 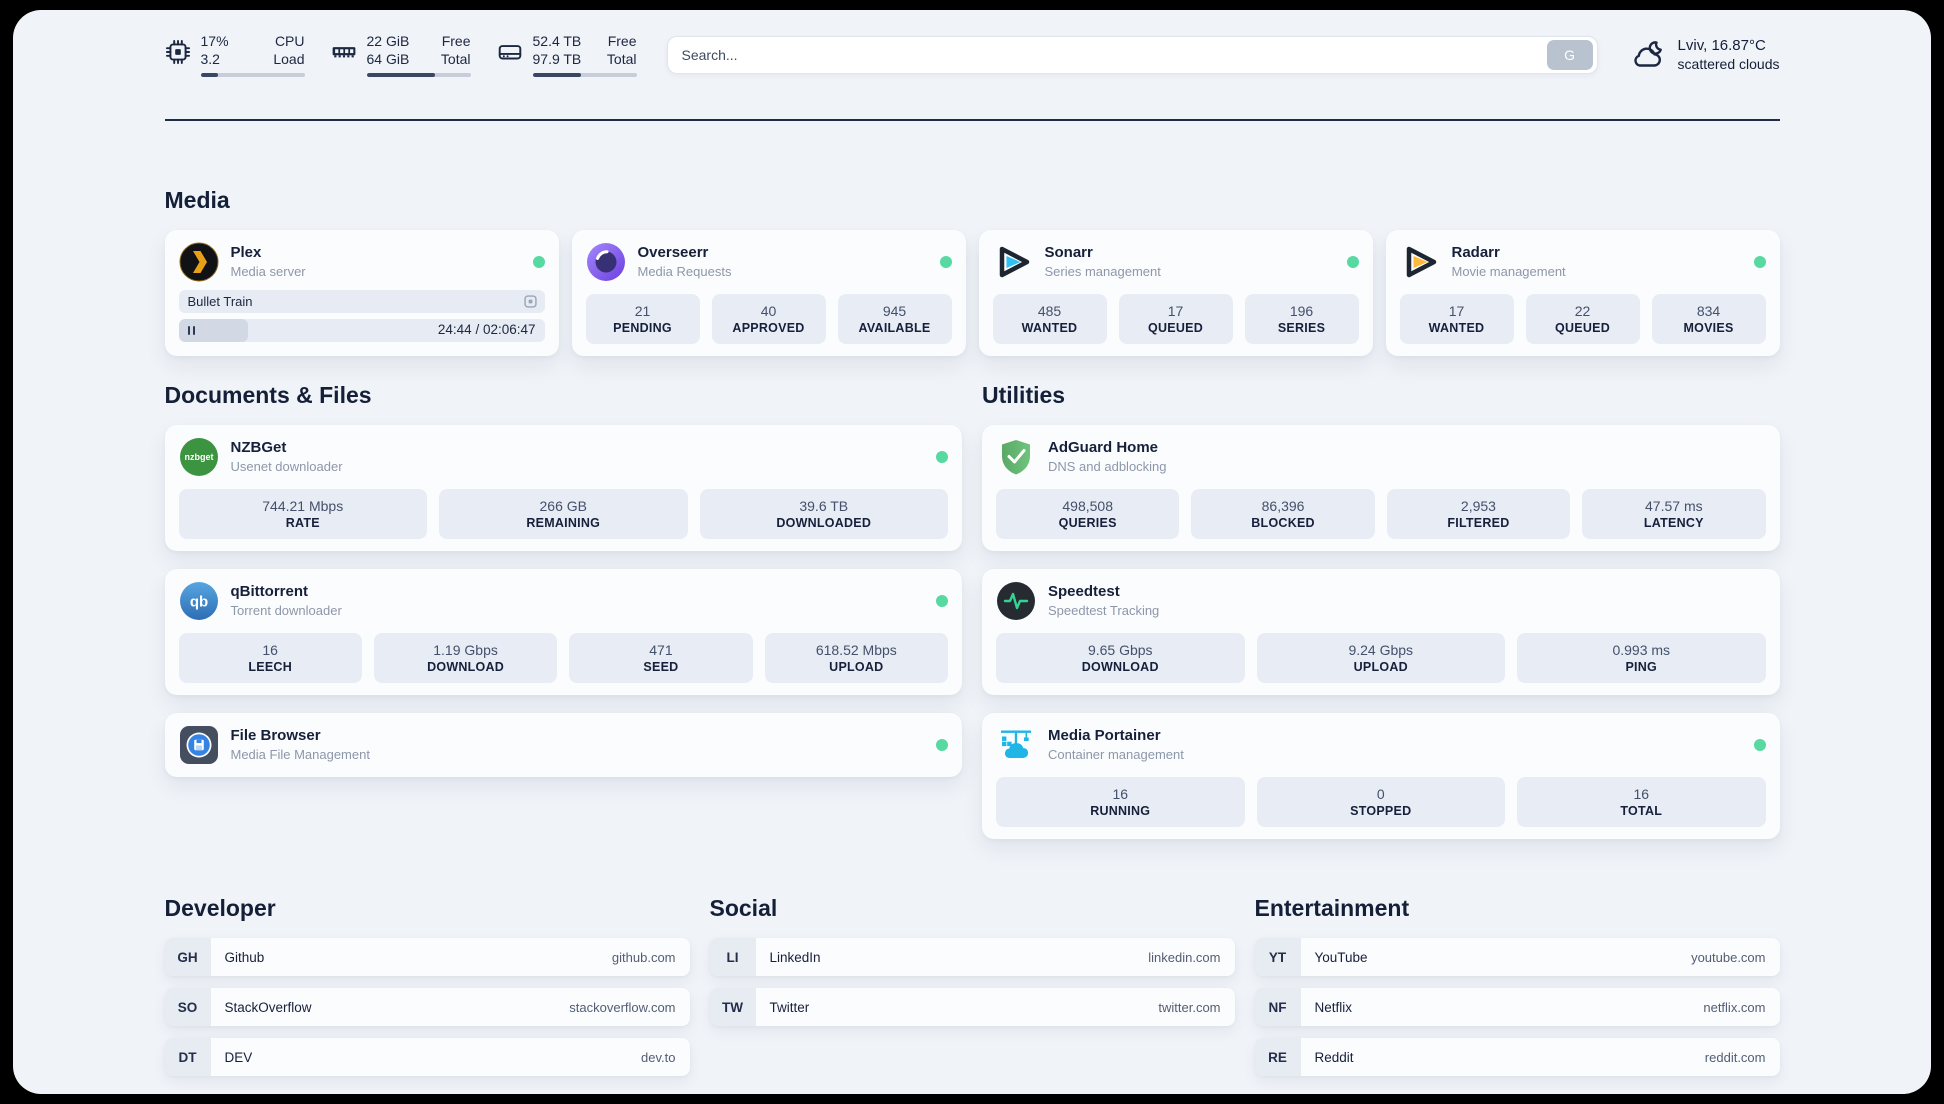 I want to click on now-playing-title: Bullet Train, so click(x=220, y=301).